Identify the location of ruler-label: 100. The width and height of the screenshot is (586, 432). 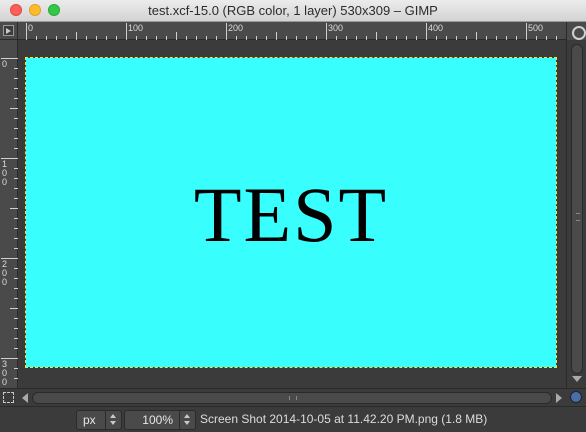
(135, 28).